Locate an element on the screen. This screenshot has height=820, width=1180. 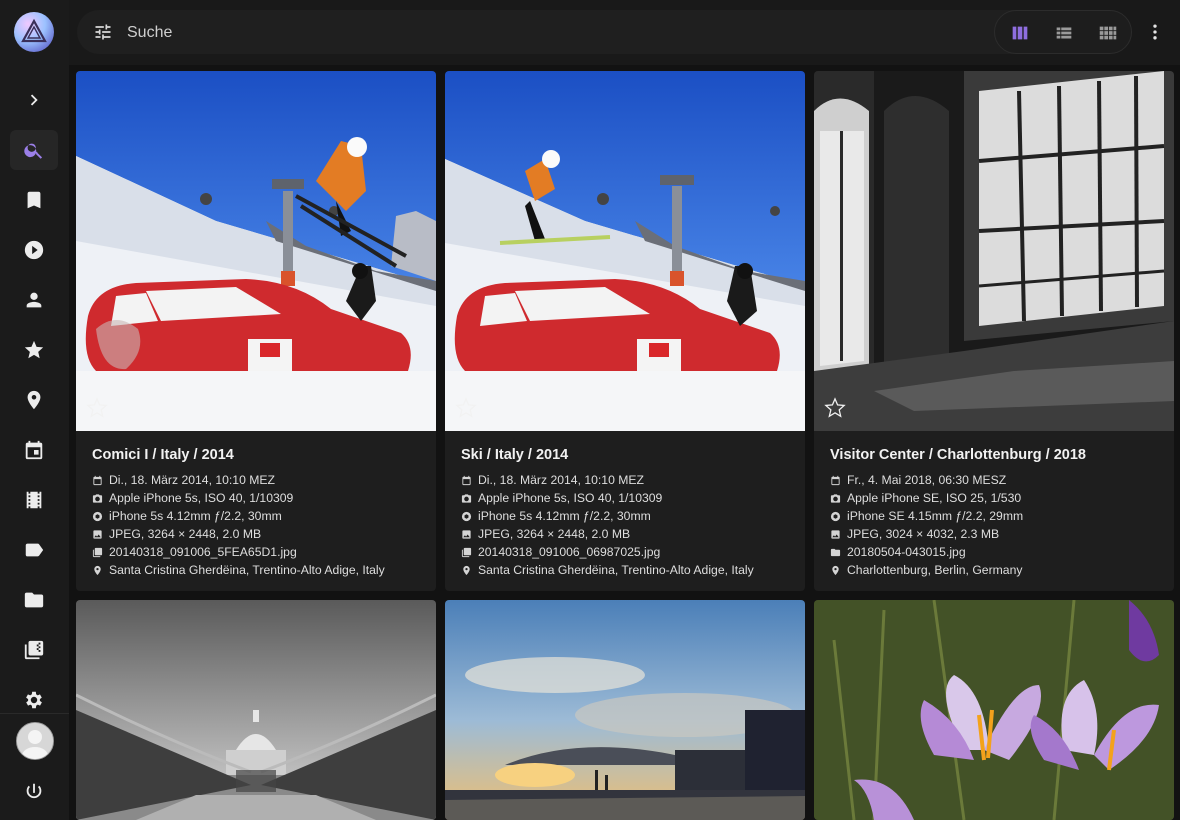
photo-lens-text: iPhone SE 4.15mm ƒ/2.2, 29mm is located at coordinates (935, 516).